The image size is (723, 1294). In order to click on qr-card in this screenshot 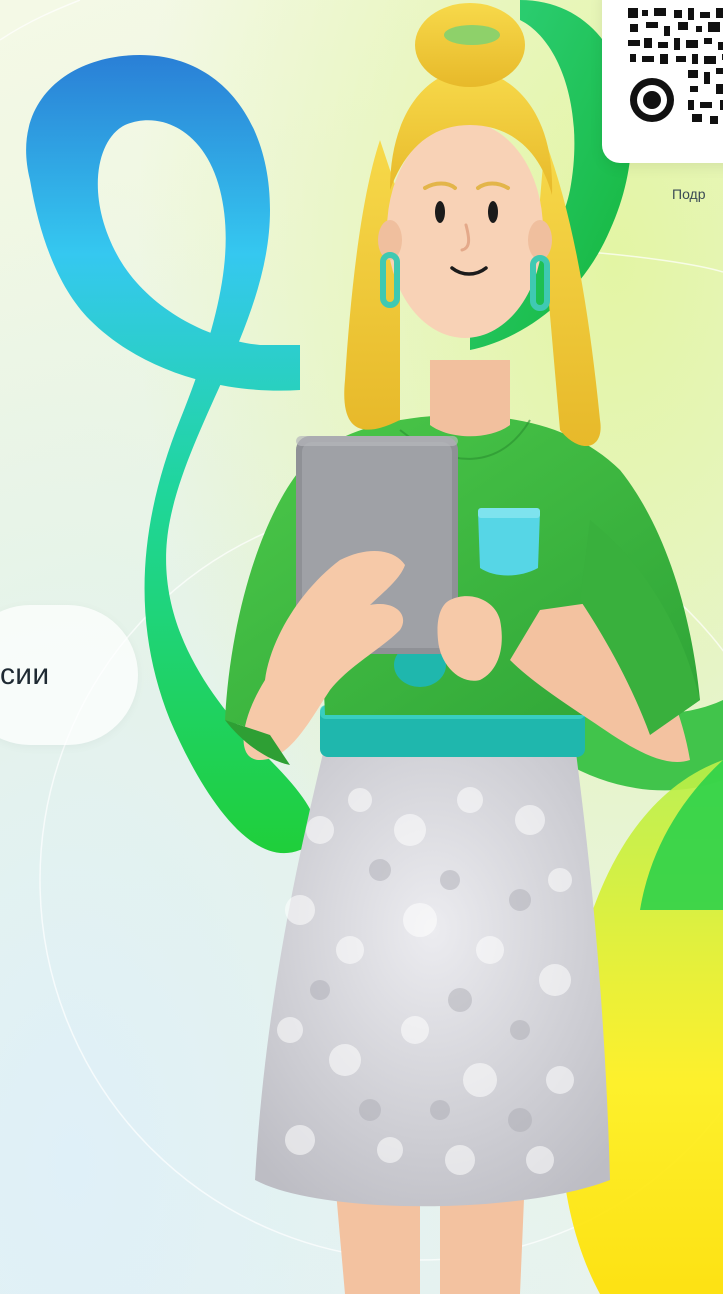, I will do `click(662, 81)`.